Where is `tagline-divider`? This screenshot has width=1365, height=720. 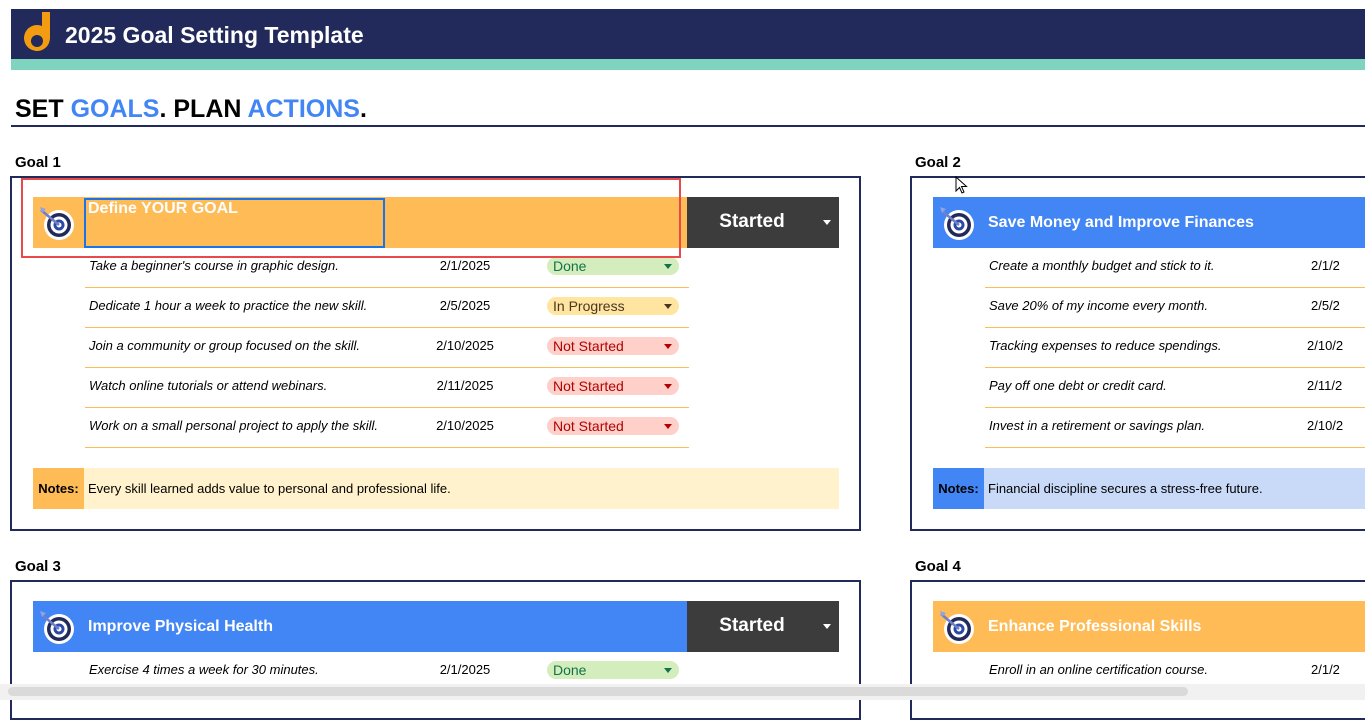
tagline-divider is located at coordinates (688, 126).